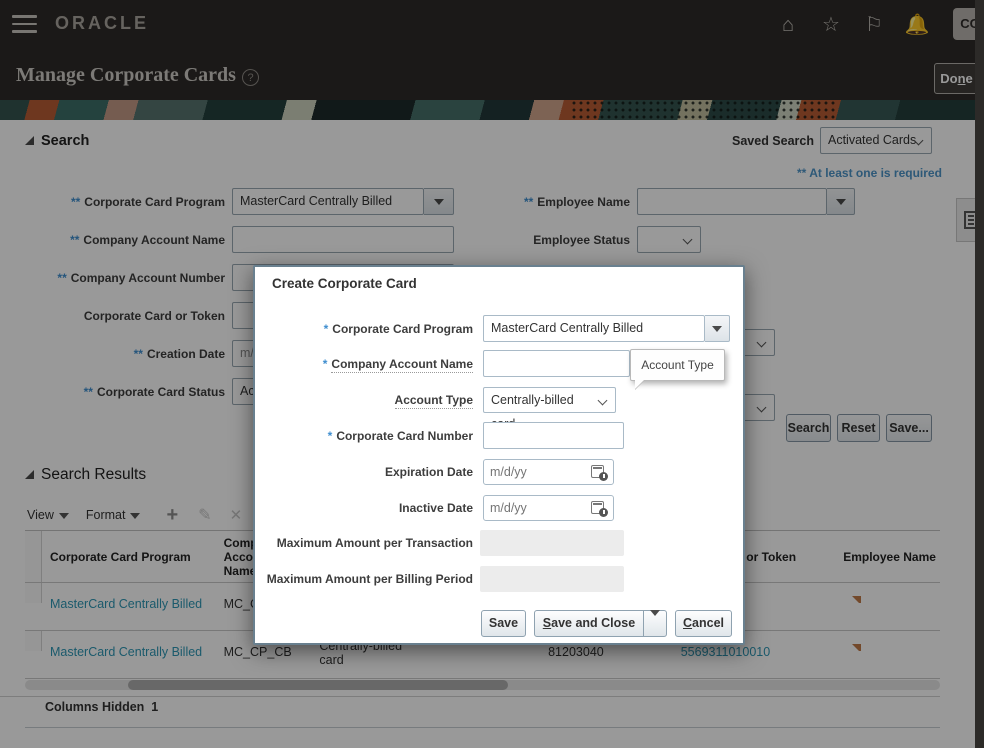 The image size is (984, 748). What do you see at coordinates (589, 623) in the screenshot?
I see `save-and-close-button: Save and Close` at bounding box center [589, 623].